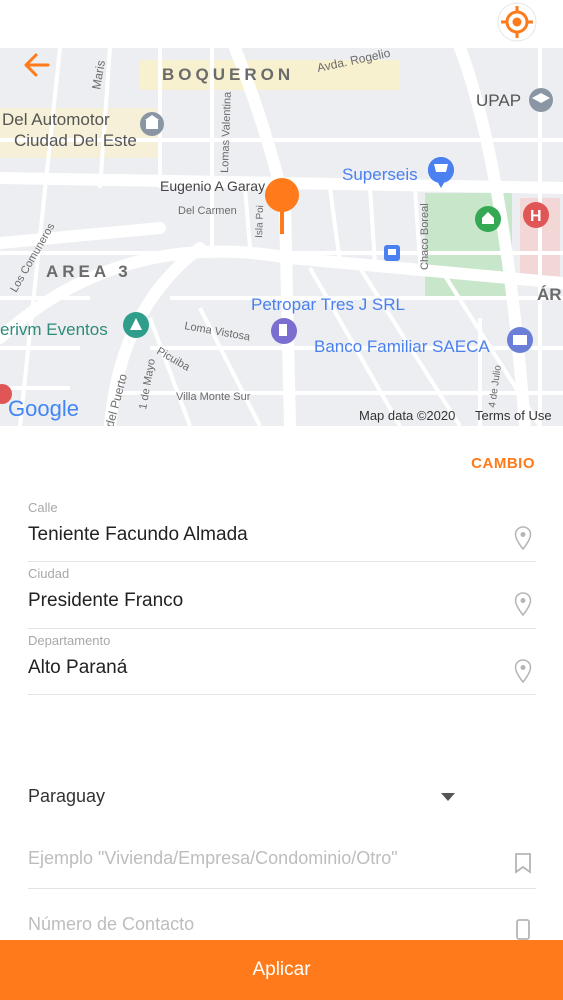 The width and height of the screenshot is (563, 1000). What do you see at coordinates (541, 100) in the screenshot?
I see `poi-upap-icon` at bounding box center [541, 100].